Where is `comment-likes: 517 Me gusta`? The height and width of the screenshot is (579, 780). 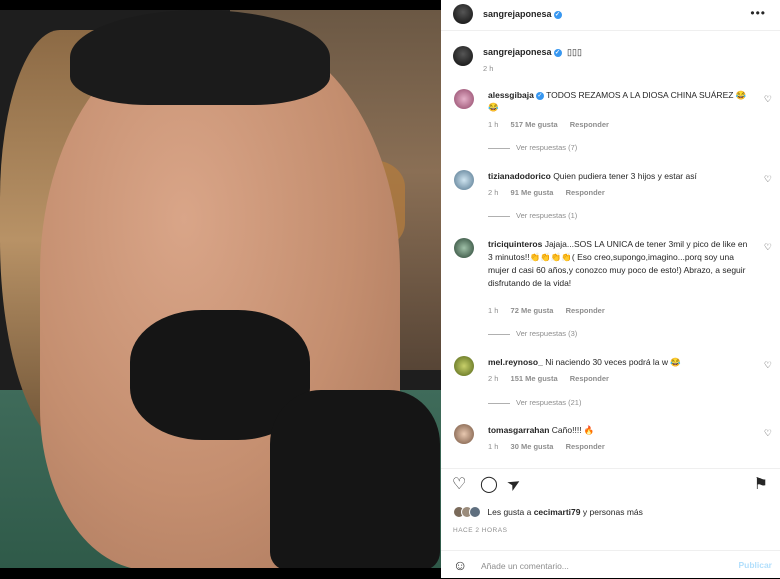
comment-likes: 517 Me gusta is located at coordinates (534, 124).